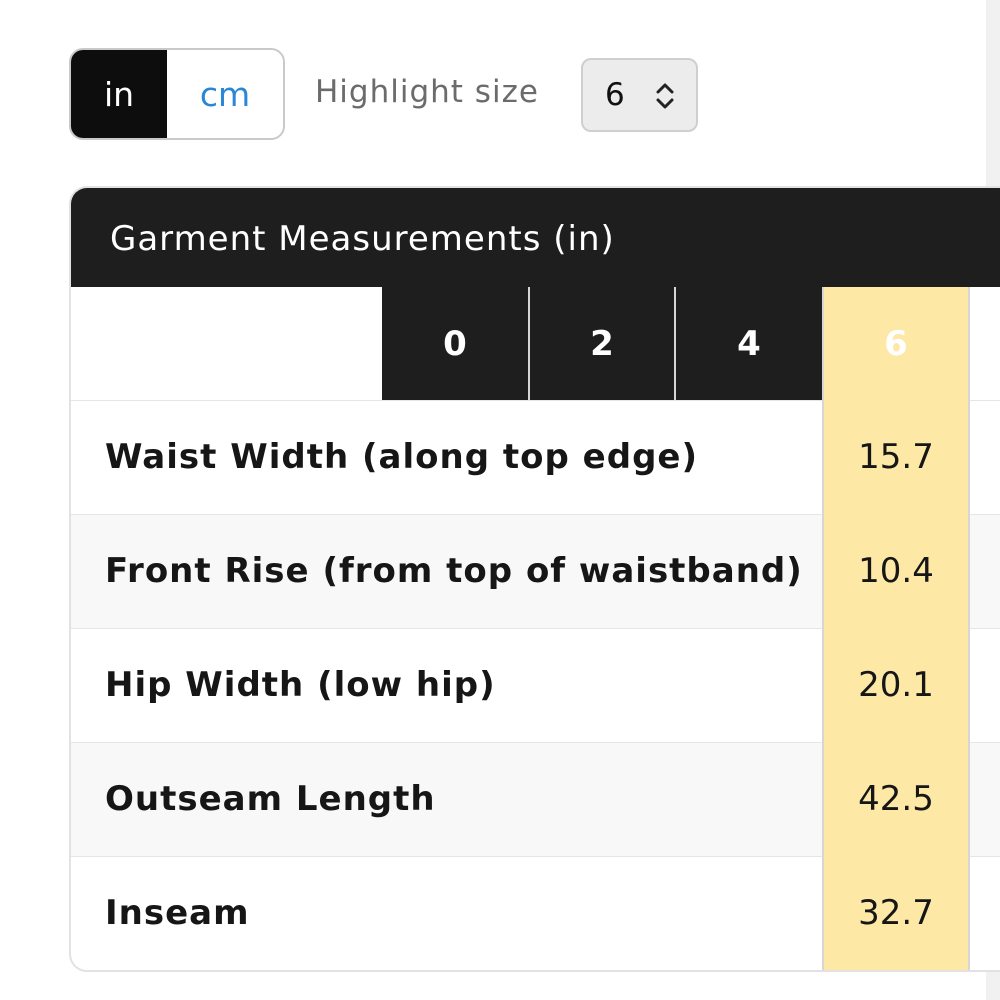  Describe the element at coordinates (535, 913) in the screenshot. I see `table-row: Inseam 32.7` at that location.